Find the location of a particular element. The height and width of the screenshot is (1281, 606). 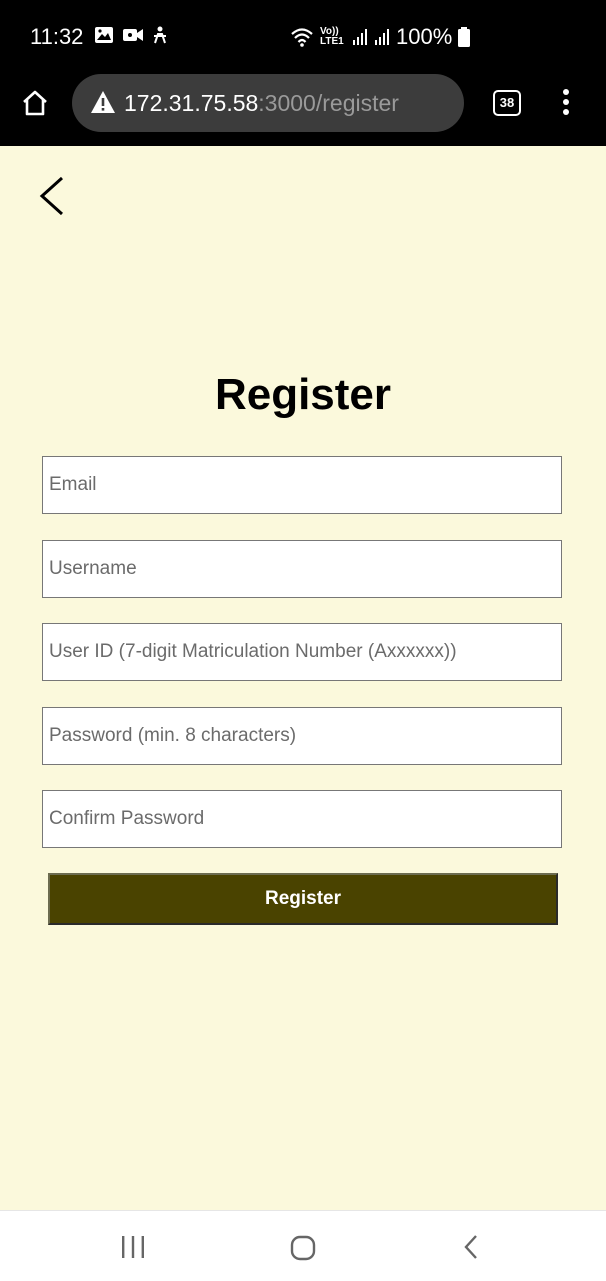

gallery-icon is located at coordinates (104, 35).